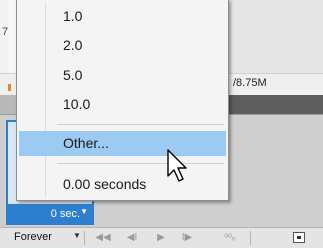 This screenshot has height=248, width=323. What do you see at coordinates (230, 238) in the screenshot?
I see `tween-icon: ᵒᵒₒ` at bounding box center [230, 238].